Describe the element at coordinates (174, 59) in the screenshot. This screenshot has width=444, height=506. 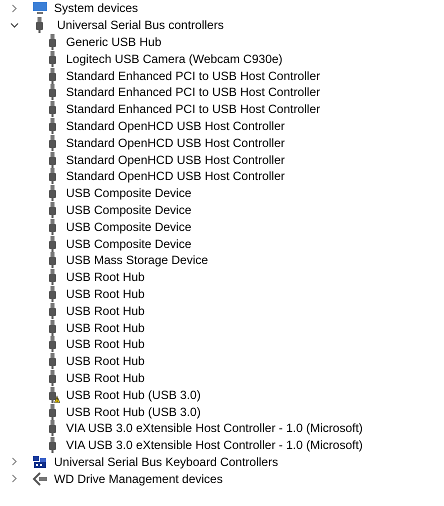
I see `device-label: Logitech USB Camera (Webcam C930e)` at that location.